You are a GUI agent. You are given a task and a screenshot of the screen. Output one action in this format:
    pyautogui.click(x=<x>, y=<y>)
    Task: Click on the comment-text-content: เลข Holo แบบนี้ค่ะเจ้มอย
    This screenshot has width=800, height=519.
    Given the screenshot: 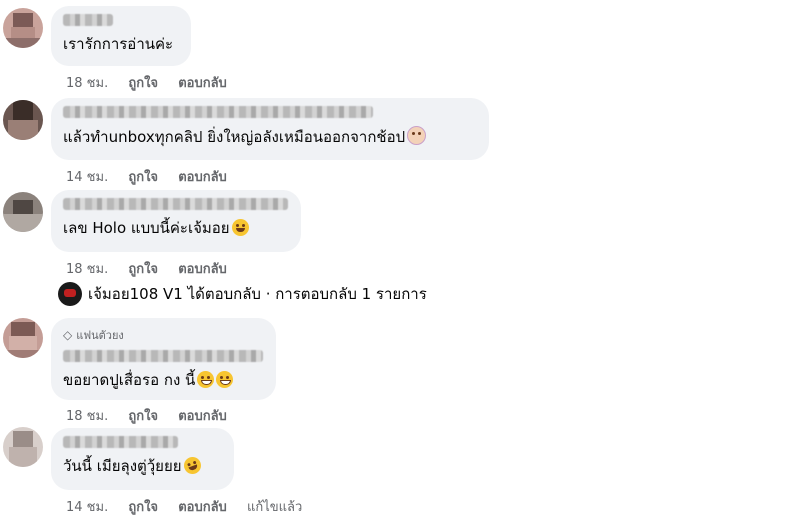 What is the action you would take?
    pyautogui.click(x=146, y=228)
    